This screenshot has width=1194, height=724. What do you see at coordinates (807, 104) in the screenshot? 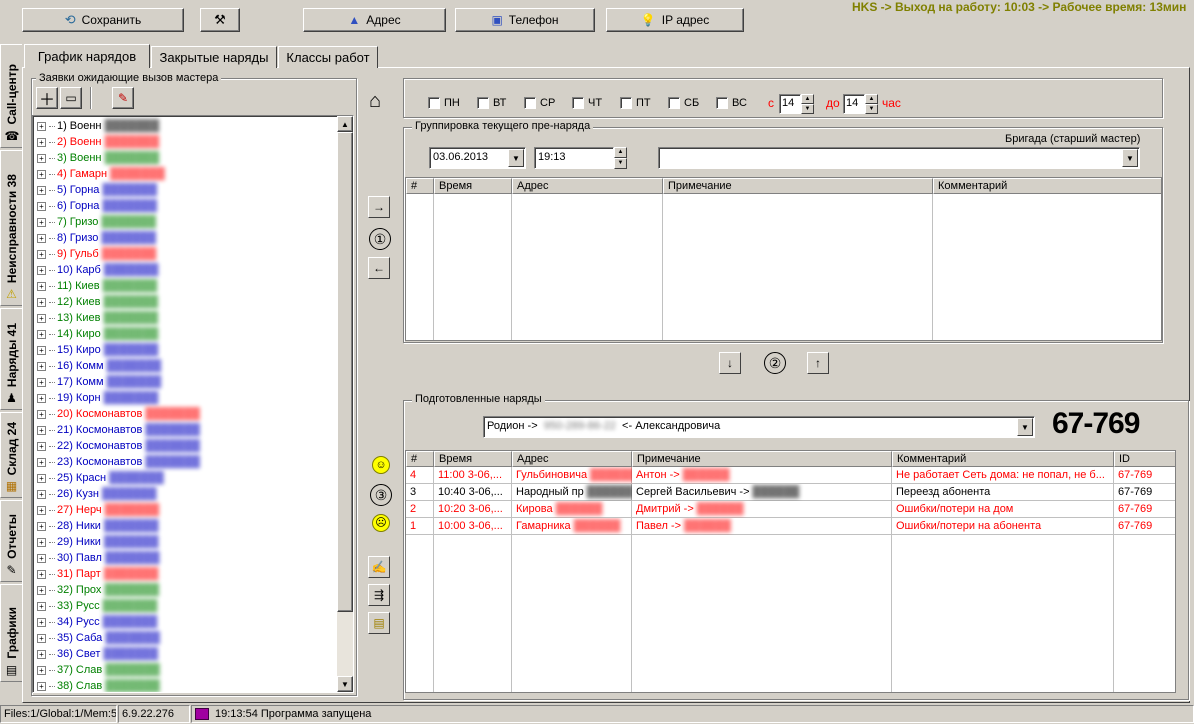
I see `from-hour-spinner: ▲ ▼` at bounding box center [807, 104].